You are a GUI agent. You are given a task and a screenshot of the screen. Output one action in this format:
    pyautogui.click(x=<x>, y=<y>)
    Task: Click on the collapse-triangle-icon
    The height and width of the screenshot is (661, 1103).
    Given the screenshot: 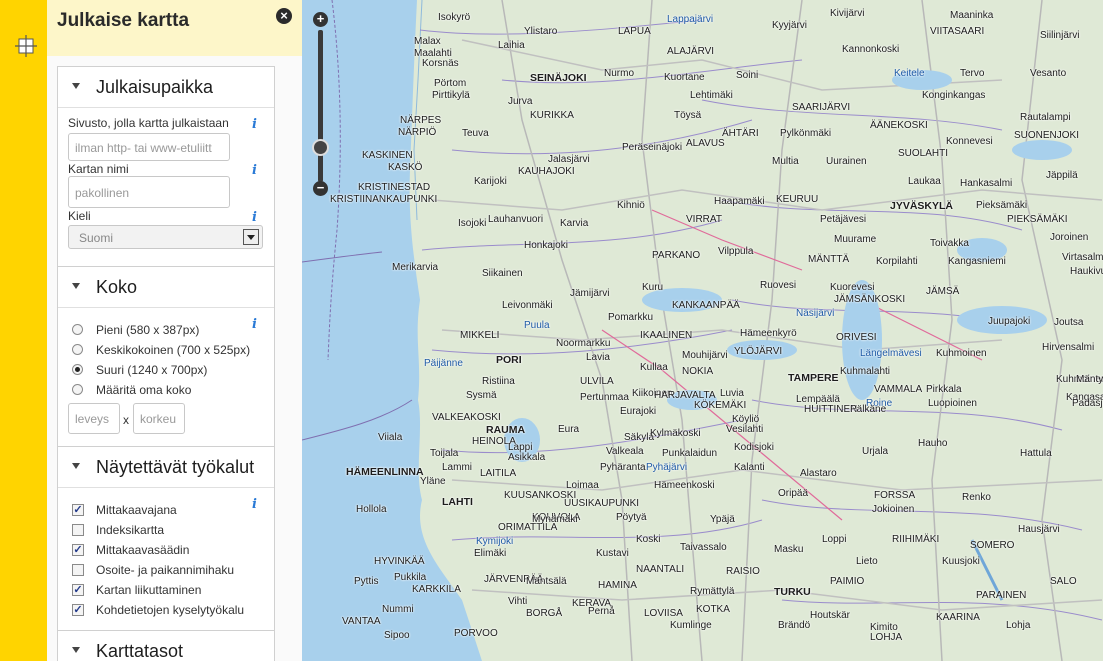 What is the action you would take?
    pyautogui.click(x=76, y=86)
    